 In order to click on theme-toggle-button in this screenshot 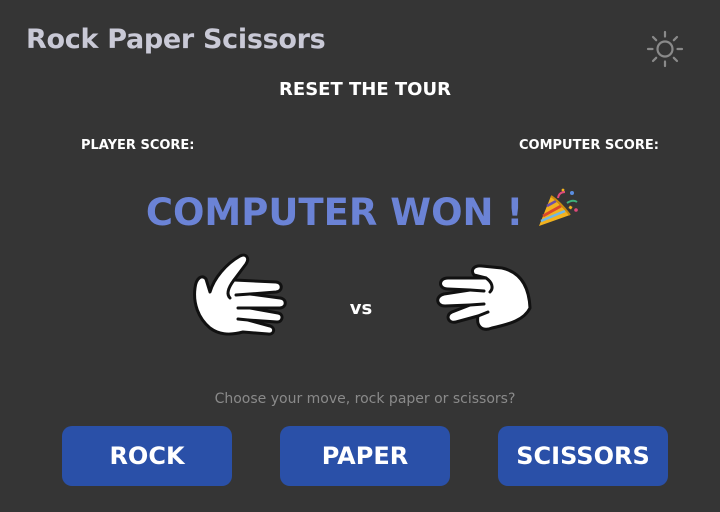, I will do `click(665, 49)`.